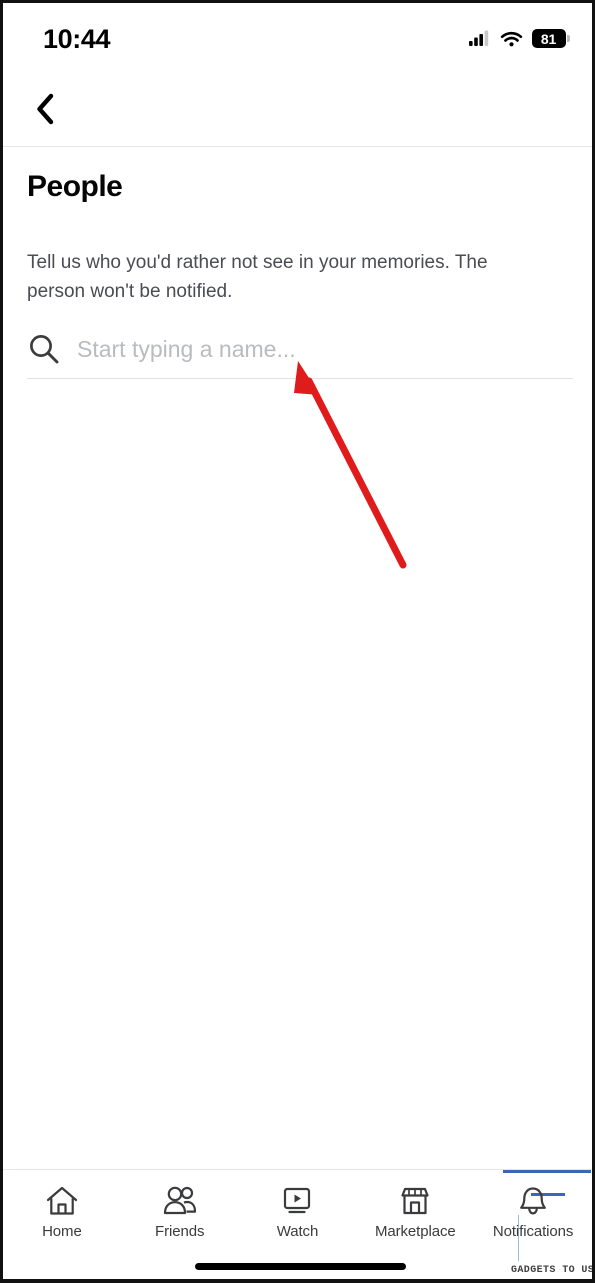  I want to click on red-arrow-icon, so click(350, 465).